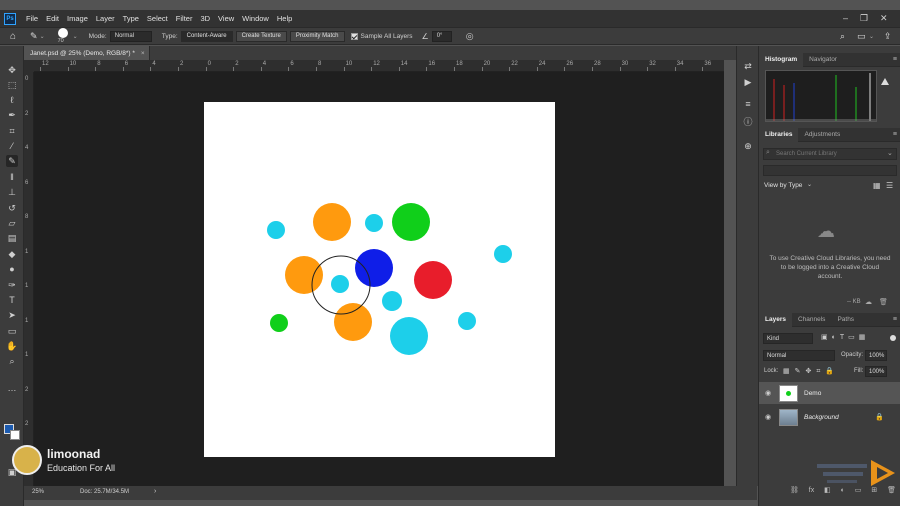 The image size is (900, 506). I want to click on path-selection-tool-icon: ➤, so click(12, 315).